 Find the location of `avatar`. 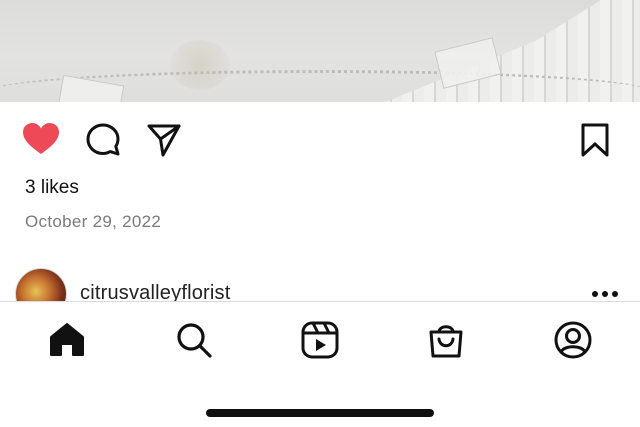

avatar is located at coordinates (41, 285).